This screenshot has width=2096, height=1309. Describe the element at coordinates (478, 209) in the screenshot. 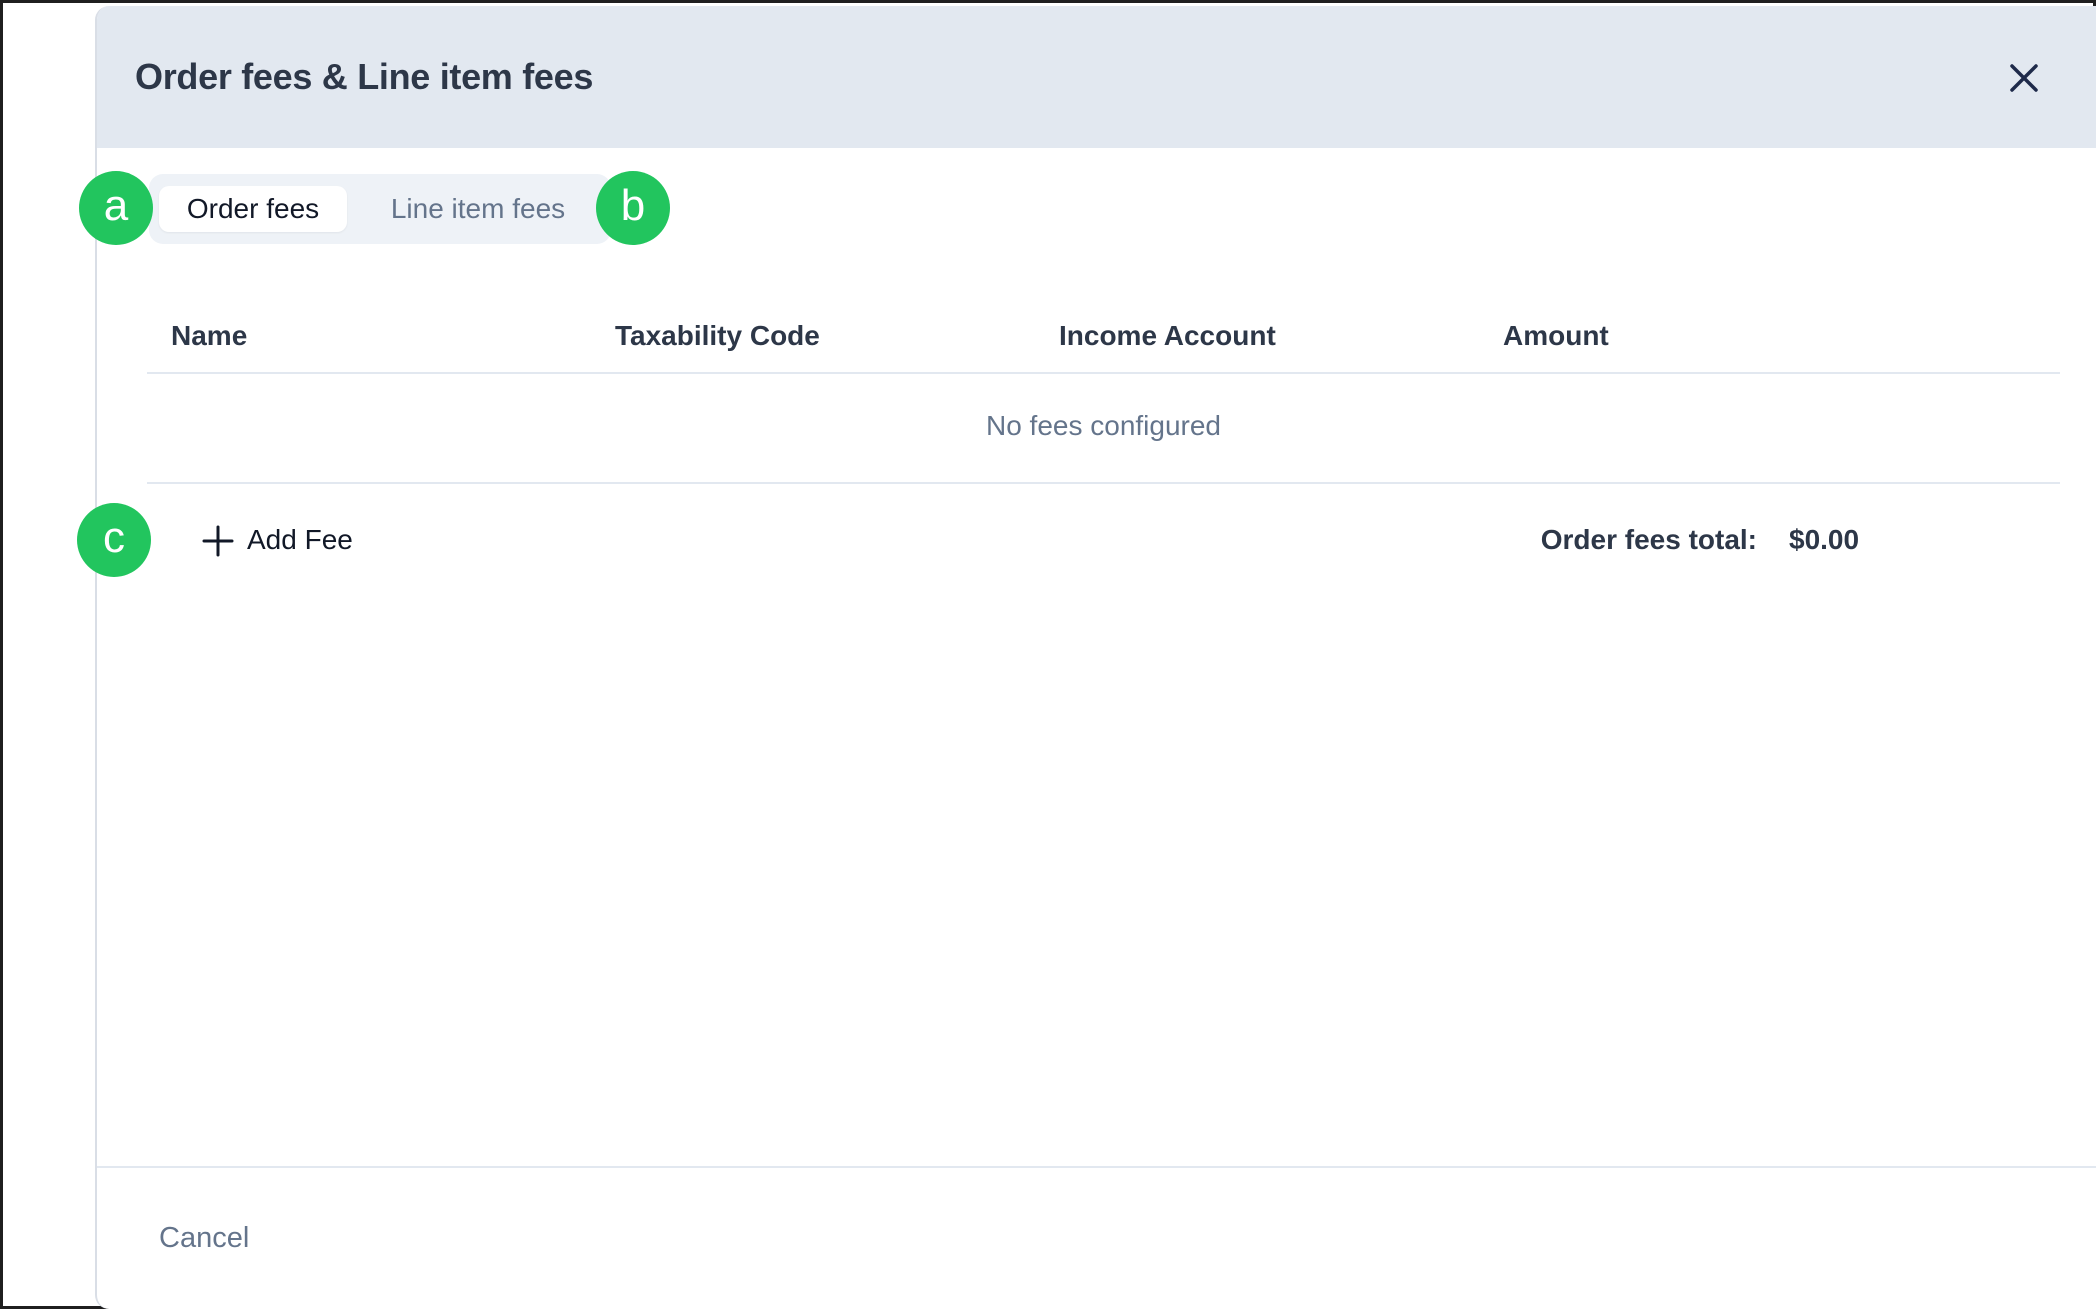

I see `tab-line-item-fees: Line item fees` at that location.